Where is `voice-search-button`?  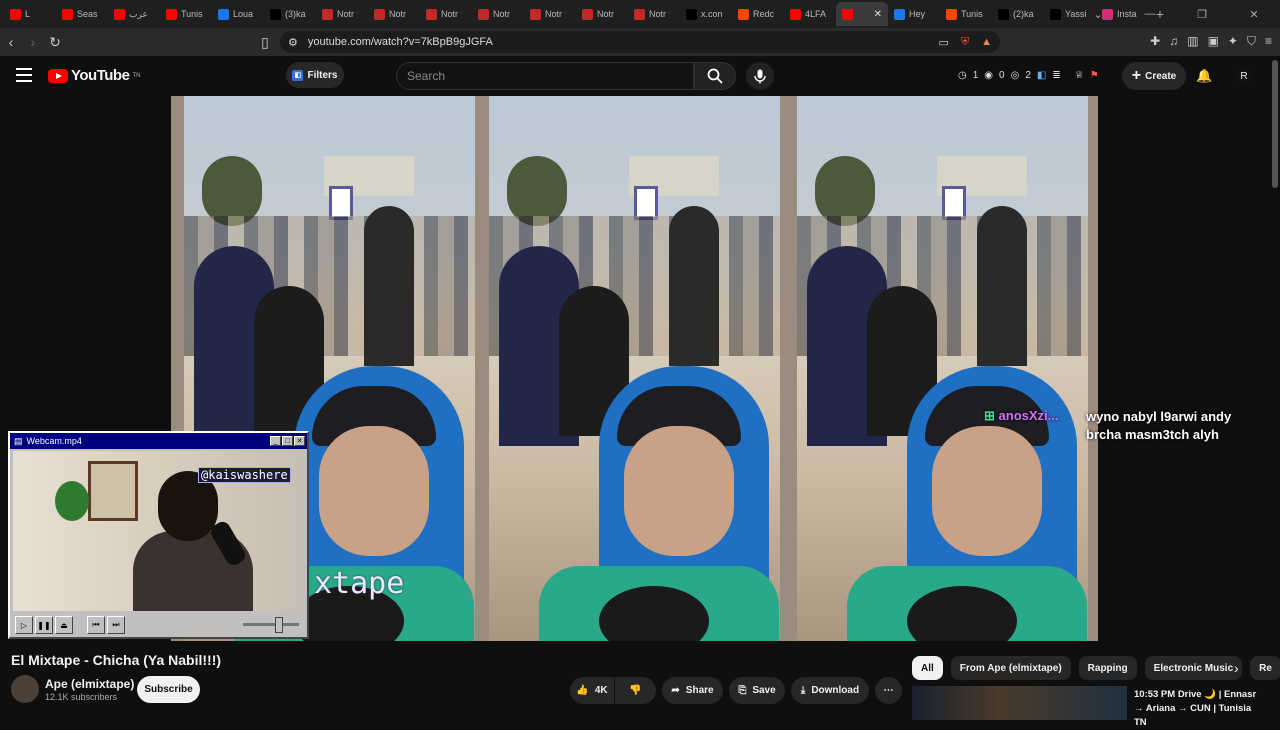 voice-search-button is located at coordinates (760, 76).